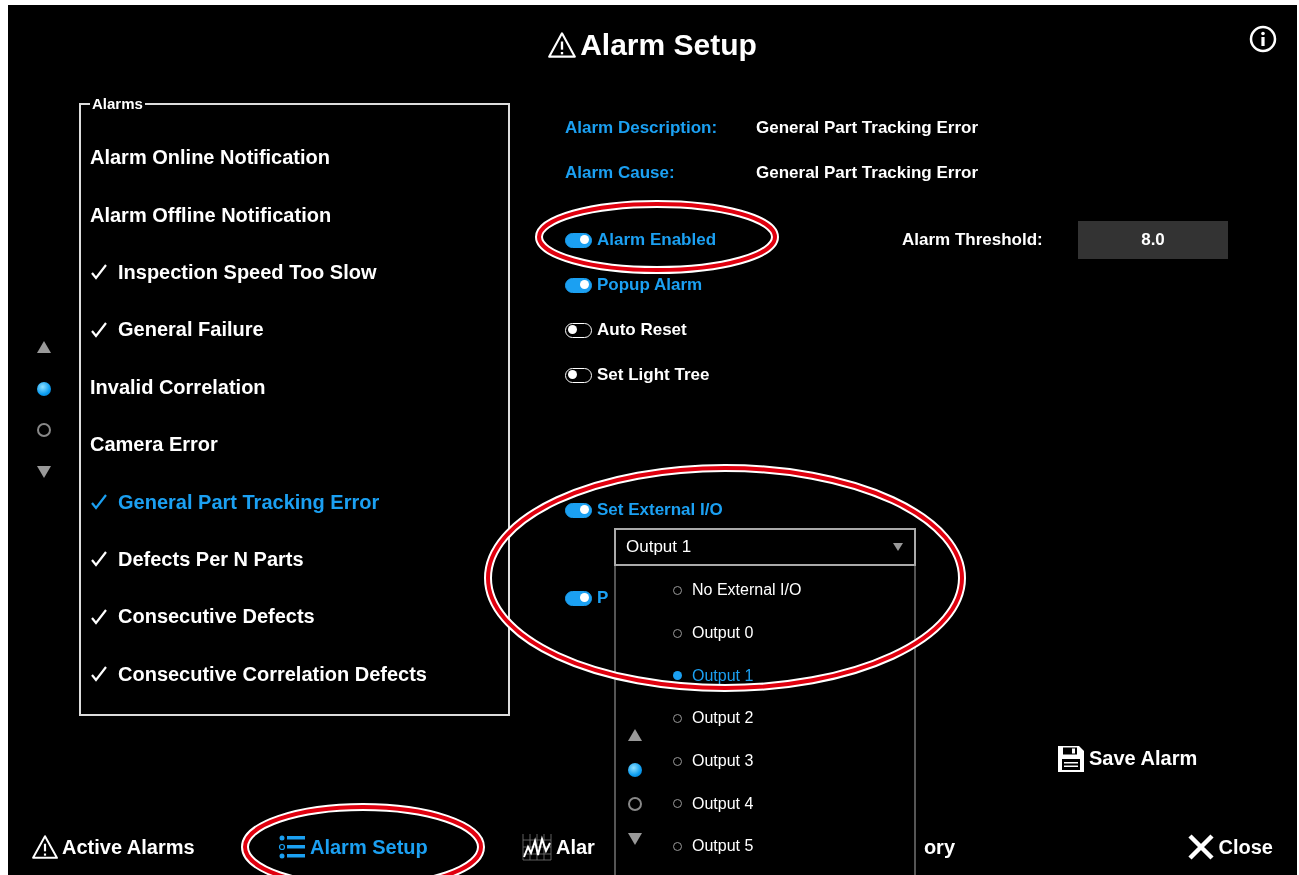  I want to click on panel-legend: Alarms, so click(117, 103).